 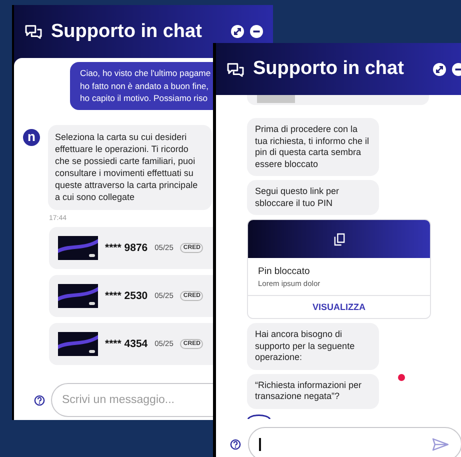 What do you see at coordinates (440, 444) in the screenshot?
I see `send-icon` at bounding box center [440, 444].